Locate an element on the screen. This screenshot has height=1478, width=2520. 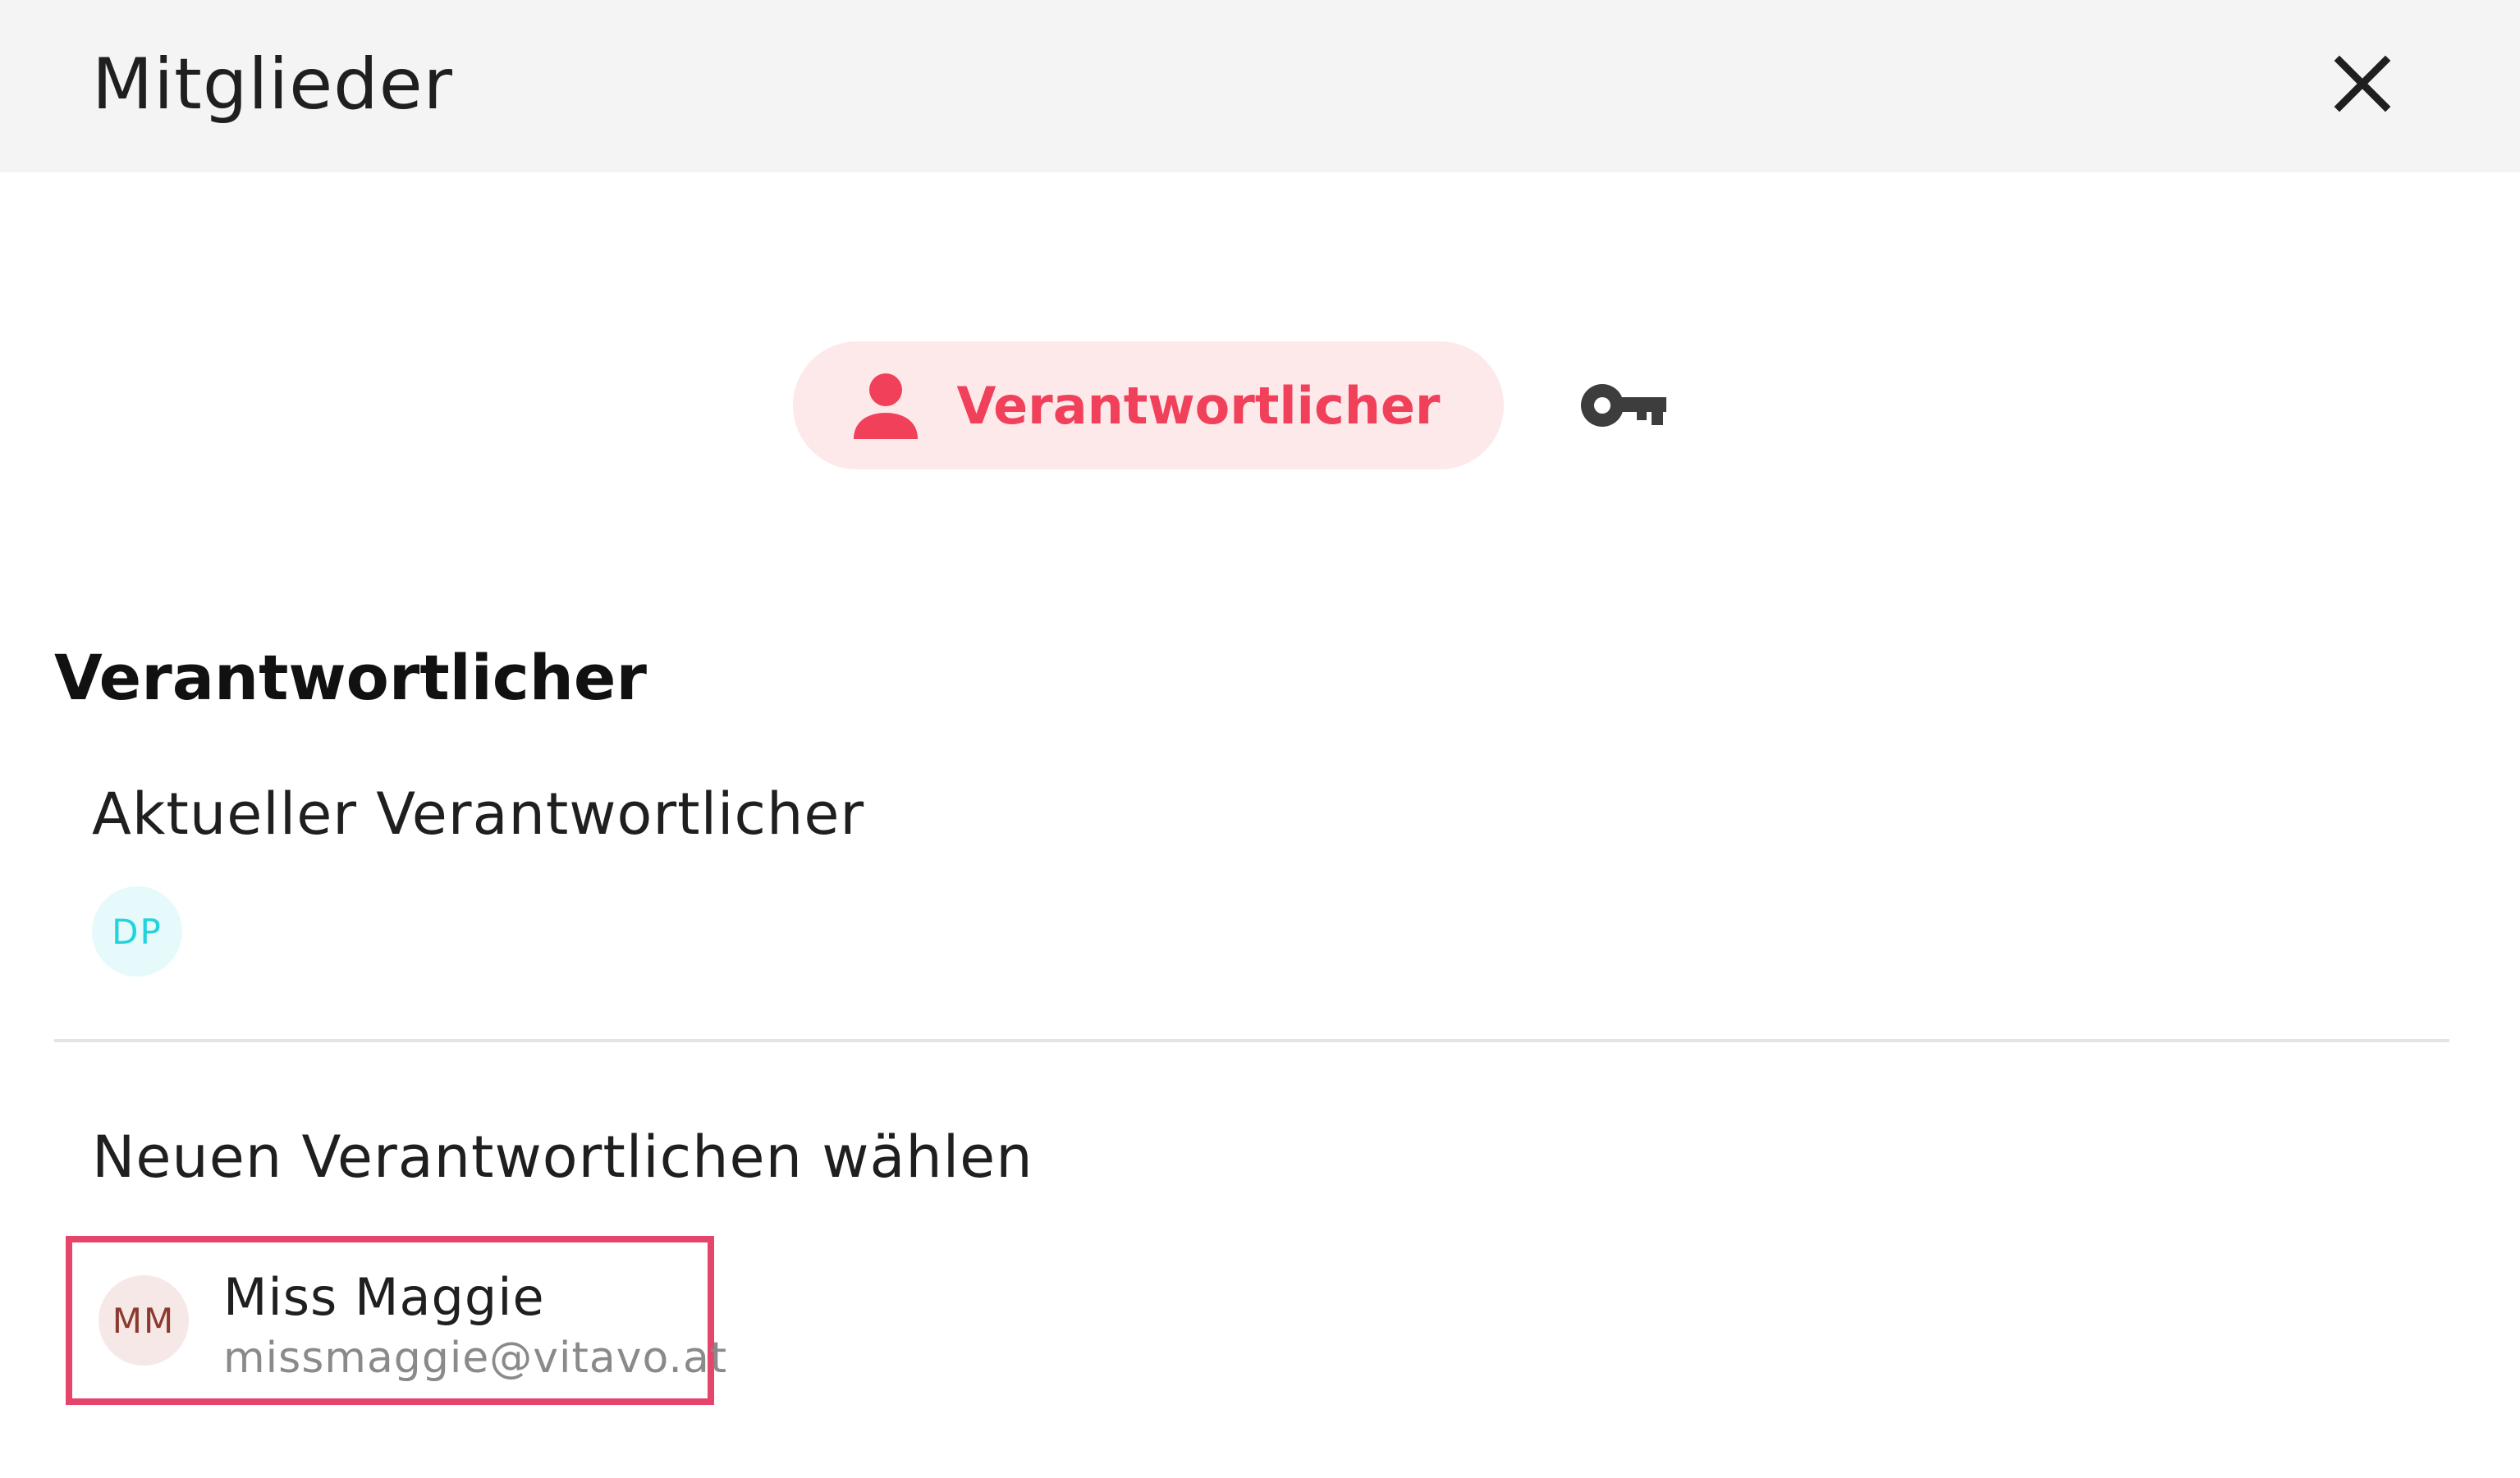
close-button is located at coordinates (2362, 83).